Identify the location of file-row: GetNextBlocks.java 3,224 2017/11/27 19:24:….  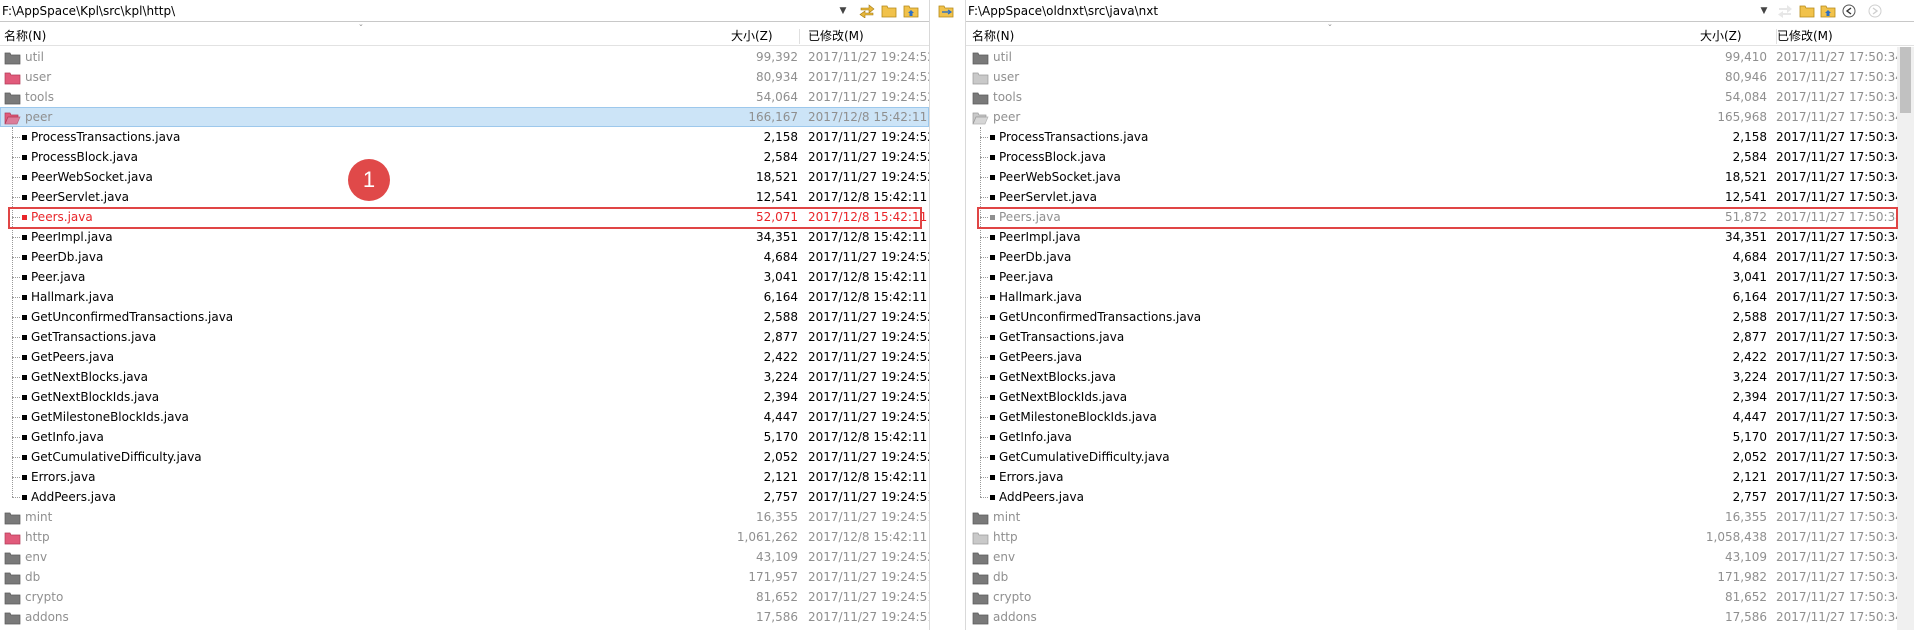
(464, 377).